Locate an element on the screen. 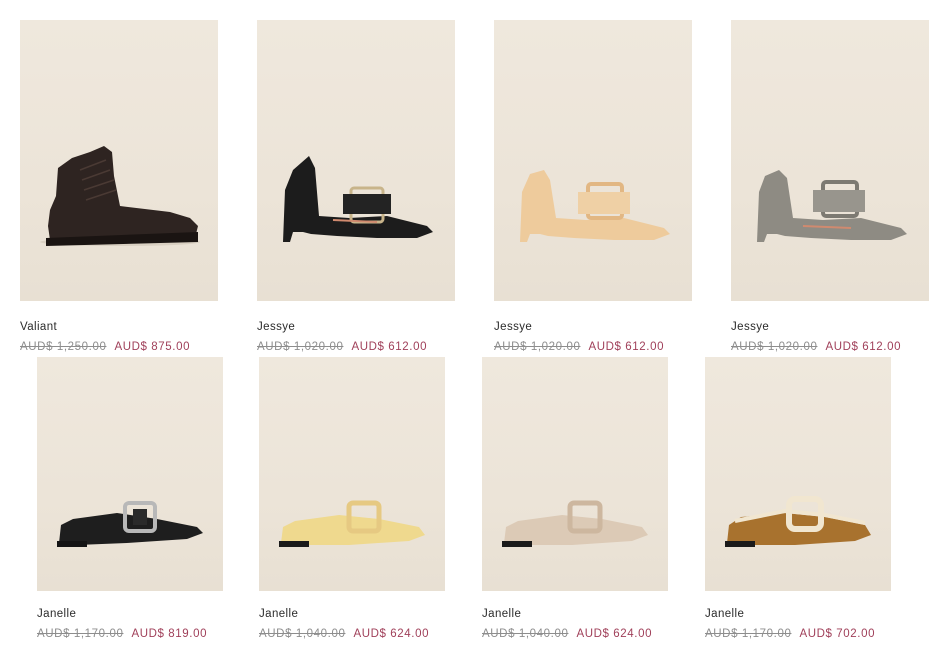 The image size is (942, 671). boot-image is located at coordinates (120, 196).